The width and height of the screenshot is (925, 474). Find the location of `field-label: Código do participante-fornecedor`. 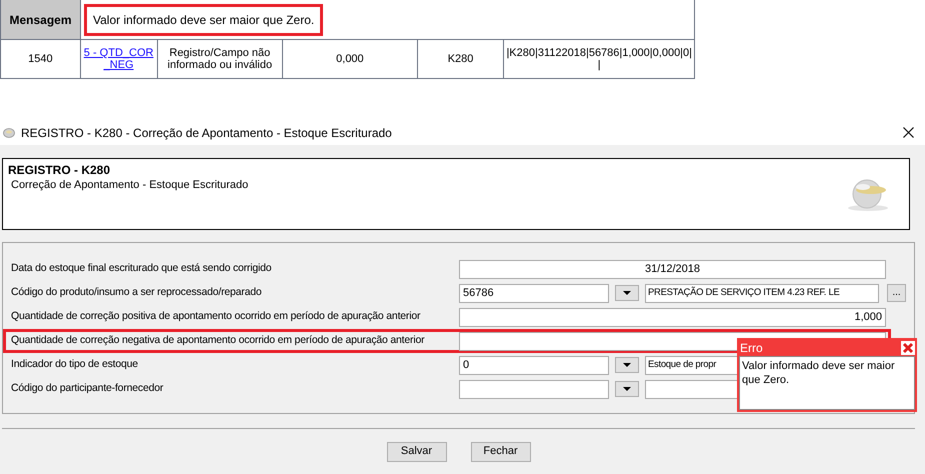

field-label: Código do participante-fornecedor is located at coordinates (87, 388).